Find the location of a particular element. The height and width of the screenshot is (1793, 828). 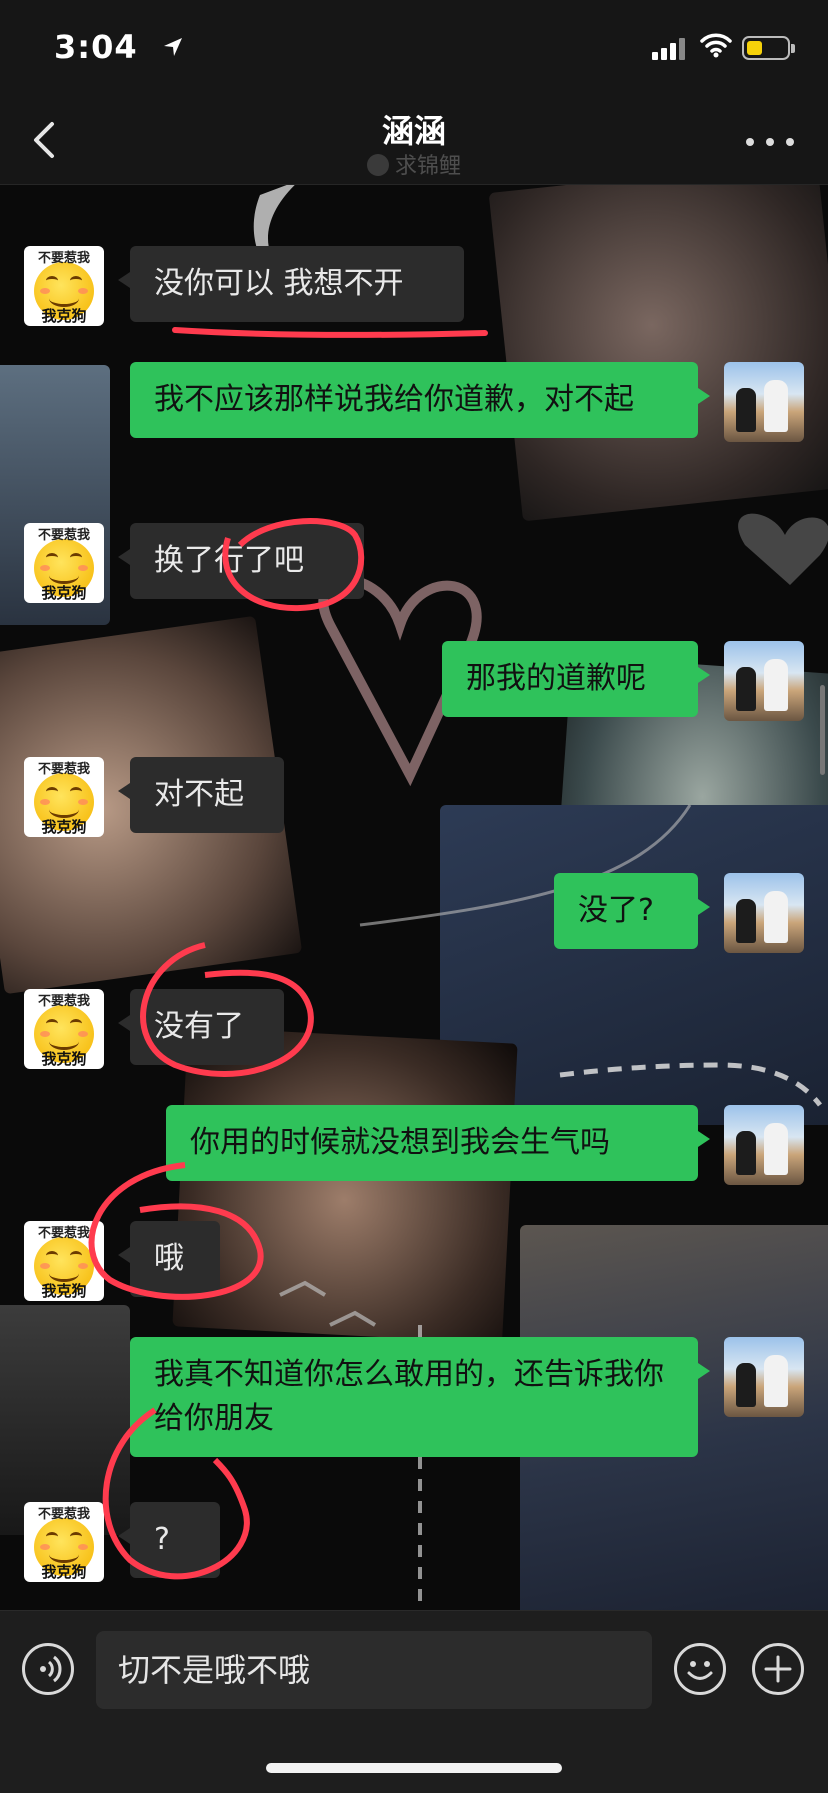

battery-nub is located at coordinates (793, 48).